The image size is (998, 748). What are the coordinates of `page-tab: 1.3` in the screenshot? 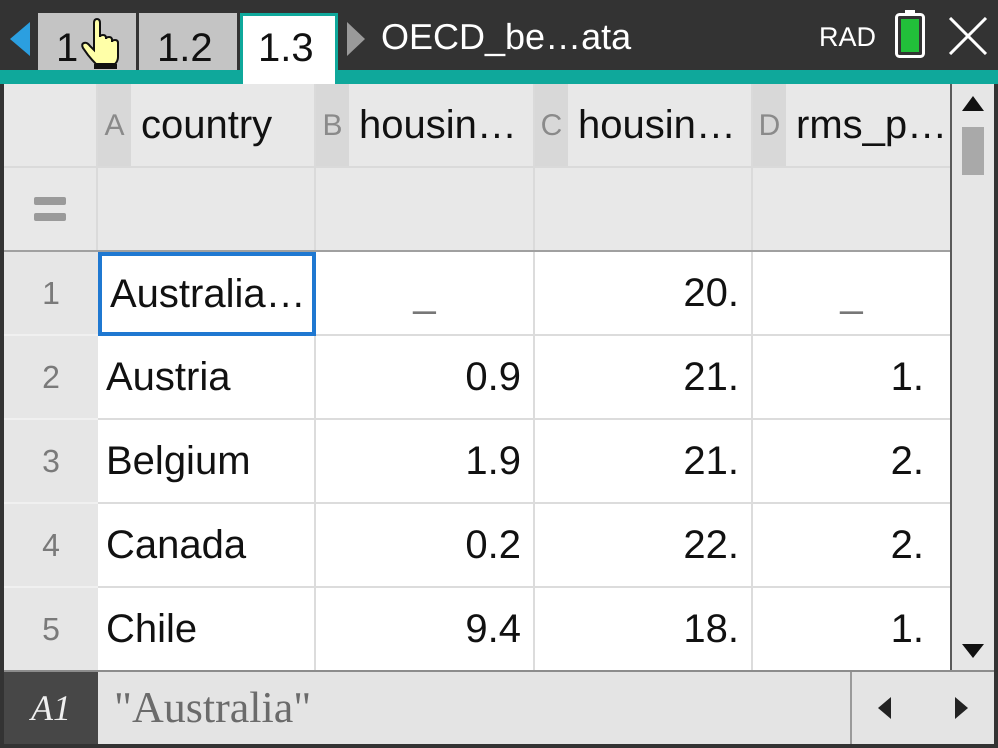 It's located at (289, 48).